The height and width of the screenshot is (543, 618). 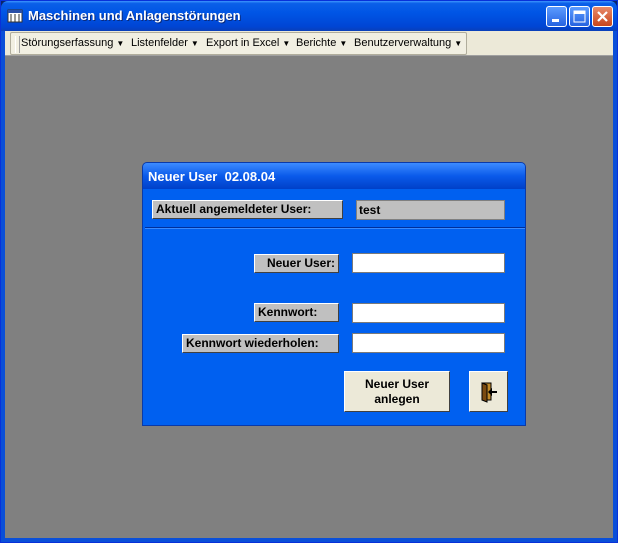 I want to click on exit-door-icon, so click(x=489, y=392).